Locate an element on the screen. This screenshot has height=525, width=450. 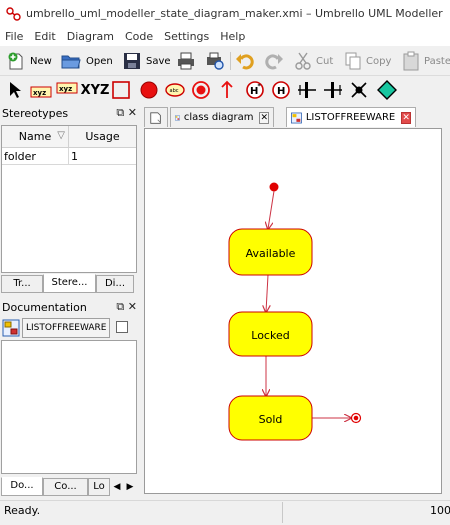
box-tool is located at coordinates (121, 90).